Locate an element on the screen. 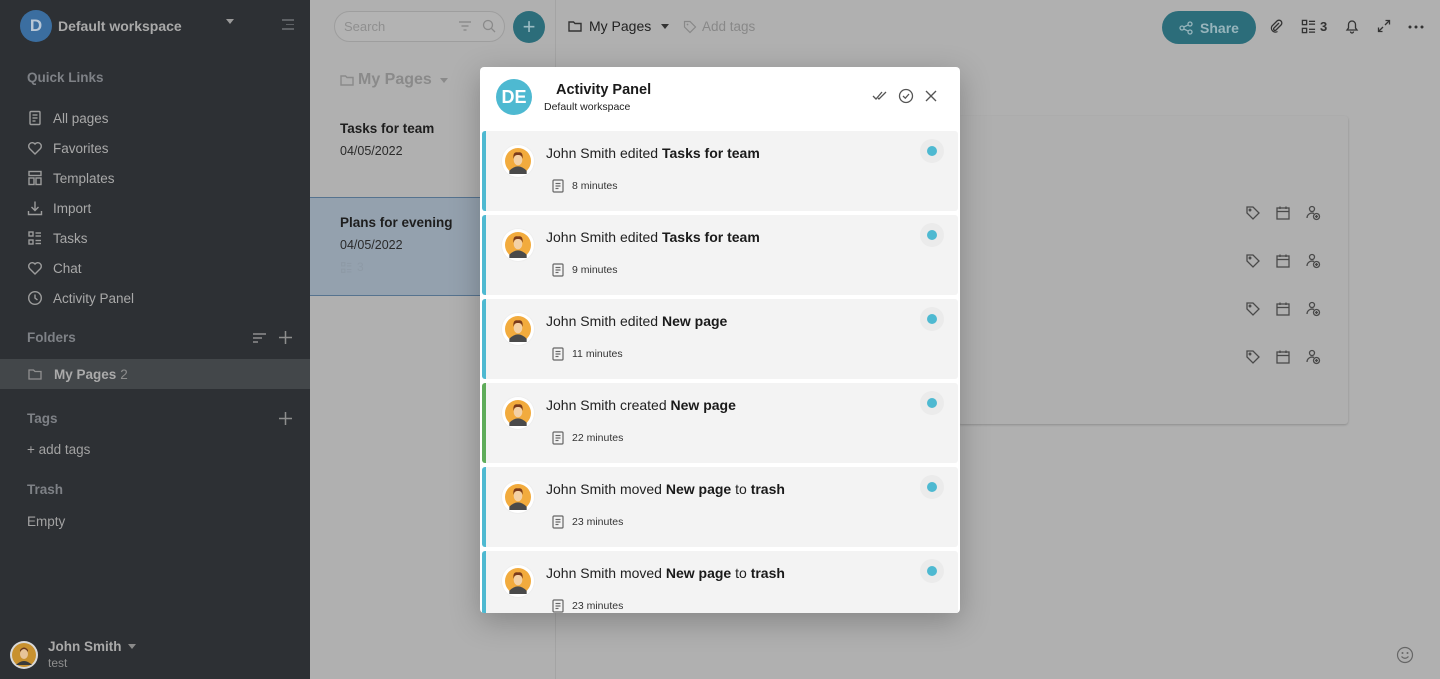 This screenshot has width=1440, height=679. sort-icon is located at coordinates (259, 338).